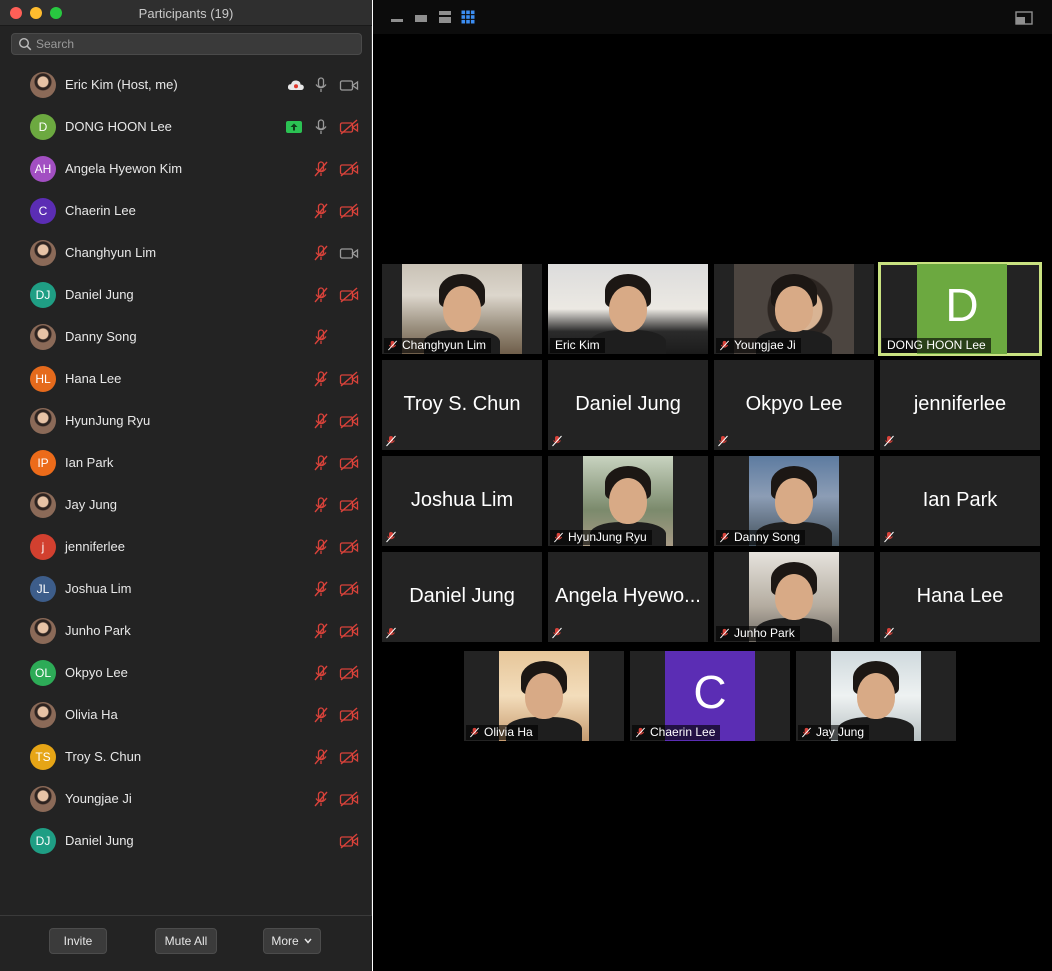  I want to click on participant-row: Changhyun Lim, so click(186, 253).